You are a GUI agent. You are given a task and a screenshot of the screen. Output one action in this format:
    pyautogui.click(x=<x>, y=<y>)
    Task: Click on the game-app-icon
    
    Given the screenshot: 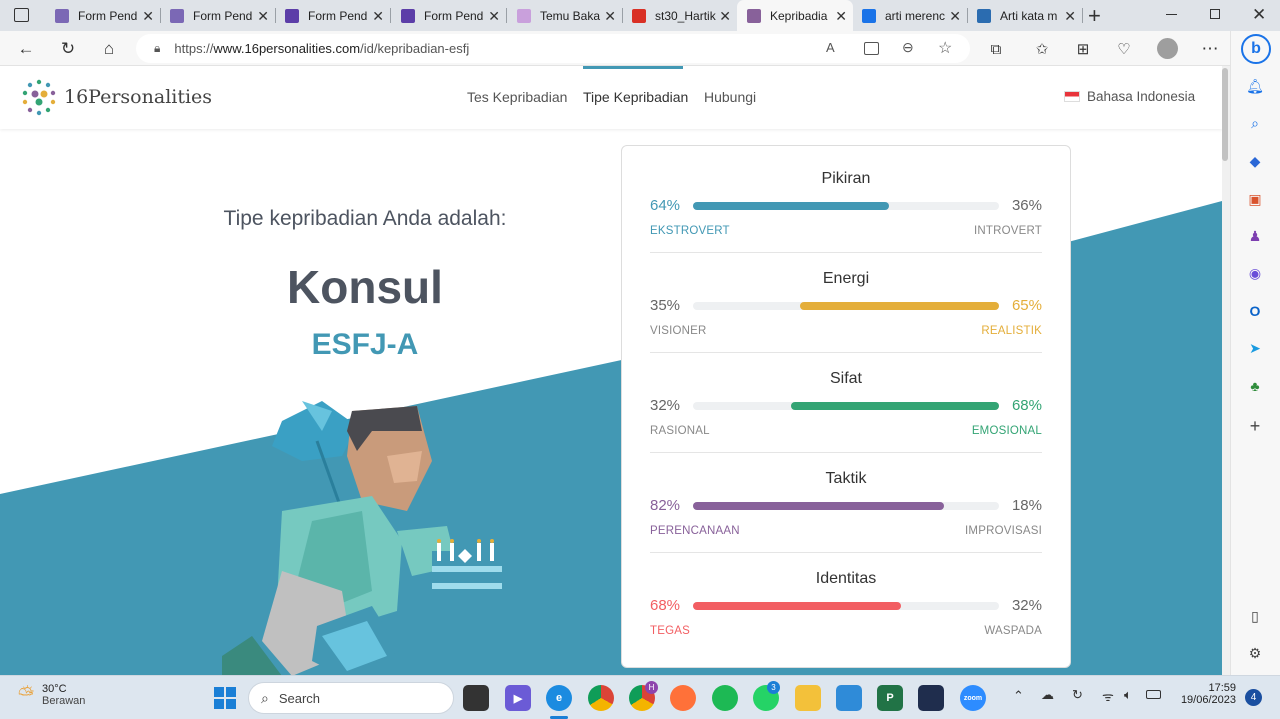 What is the action you would take?
    pyautogui.click(x=931, y=698)
    